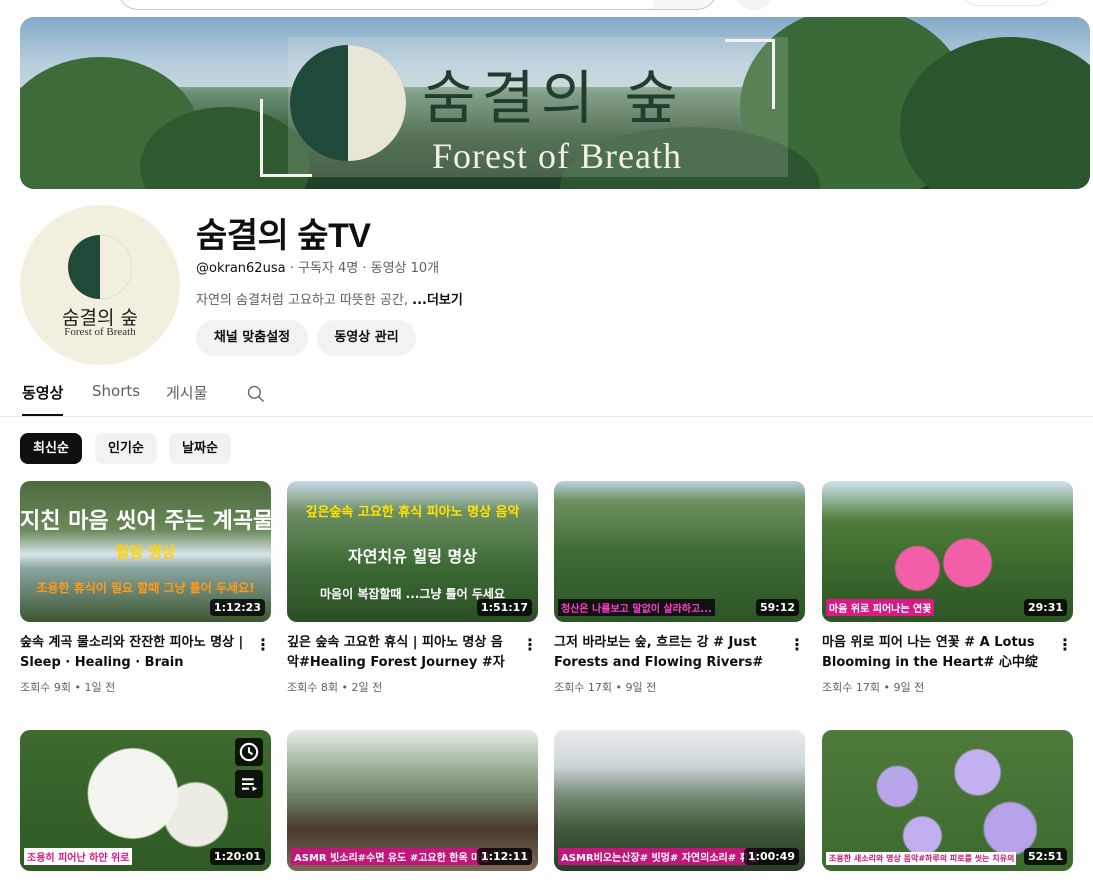  Describe the element at coordinates (237, 607) in the screenshot. I see `video-duration: 1:12:23` at that location.